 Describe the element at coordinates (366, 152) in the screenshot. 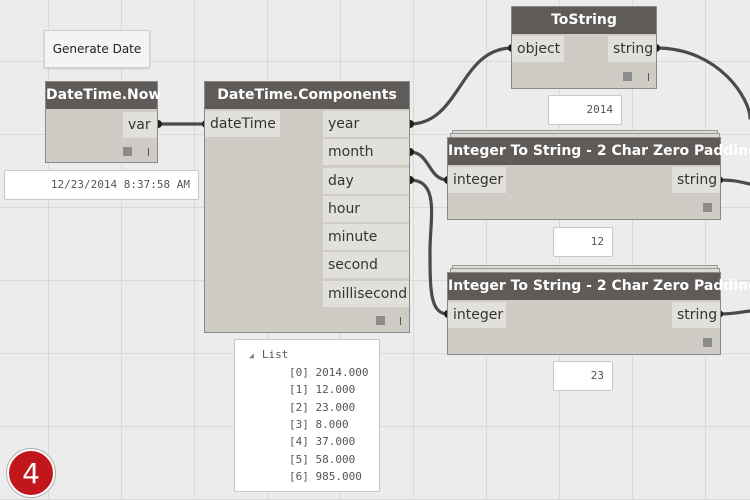

I see `output-port-month: month` at that location.